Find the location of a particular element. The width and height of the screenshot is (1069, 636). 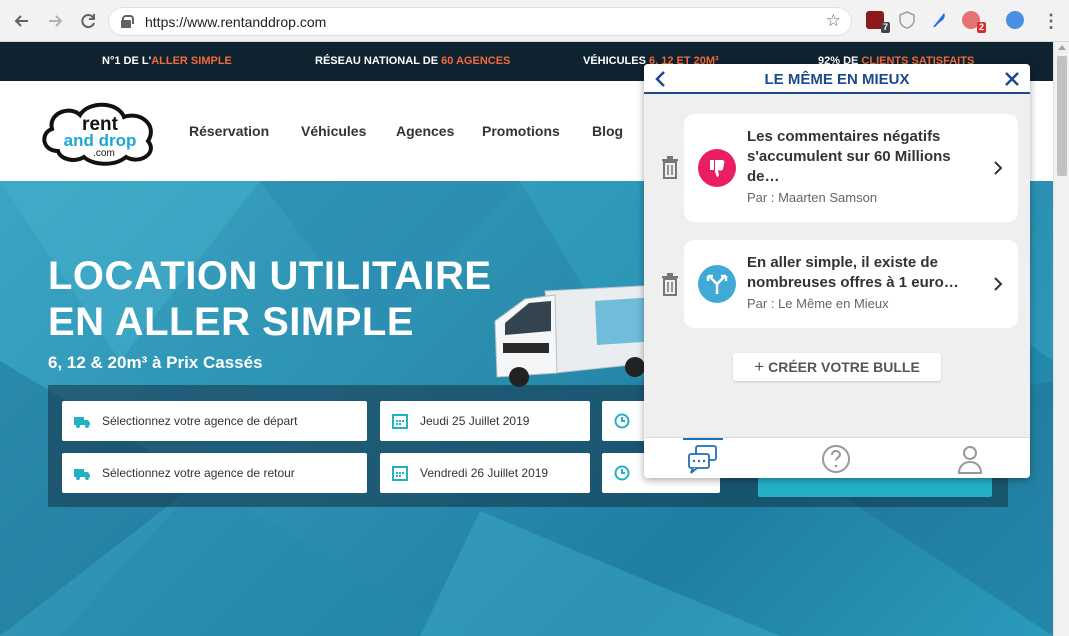

popup-header: LE MÊME EN MIEUX is located at coordinates (837, 79).